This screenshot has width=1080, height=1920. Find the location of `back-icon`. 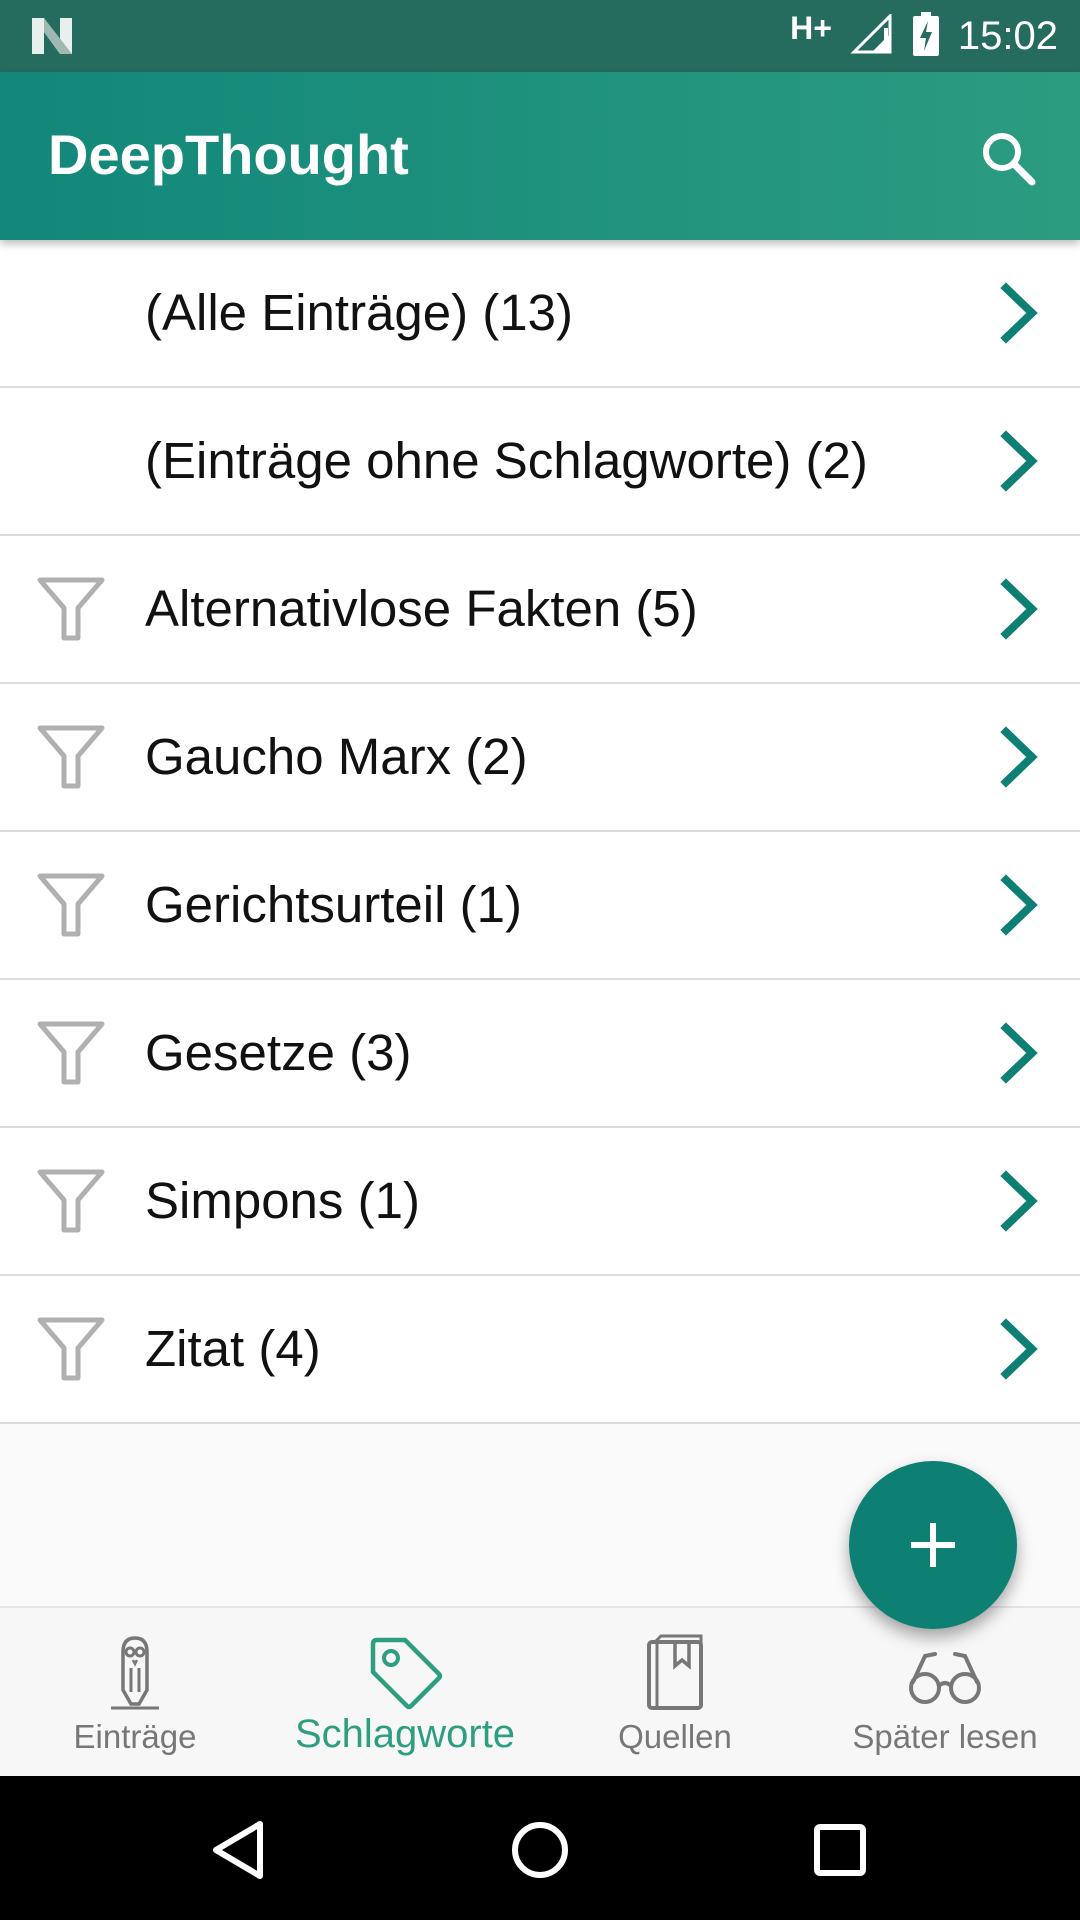

back-icon is located at coordinates (238, 1850).